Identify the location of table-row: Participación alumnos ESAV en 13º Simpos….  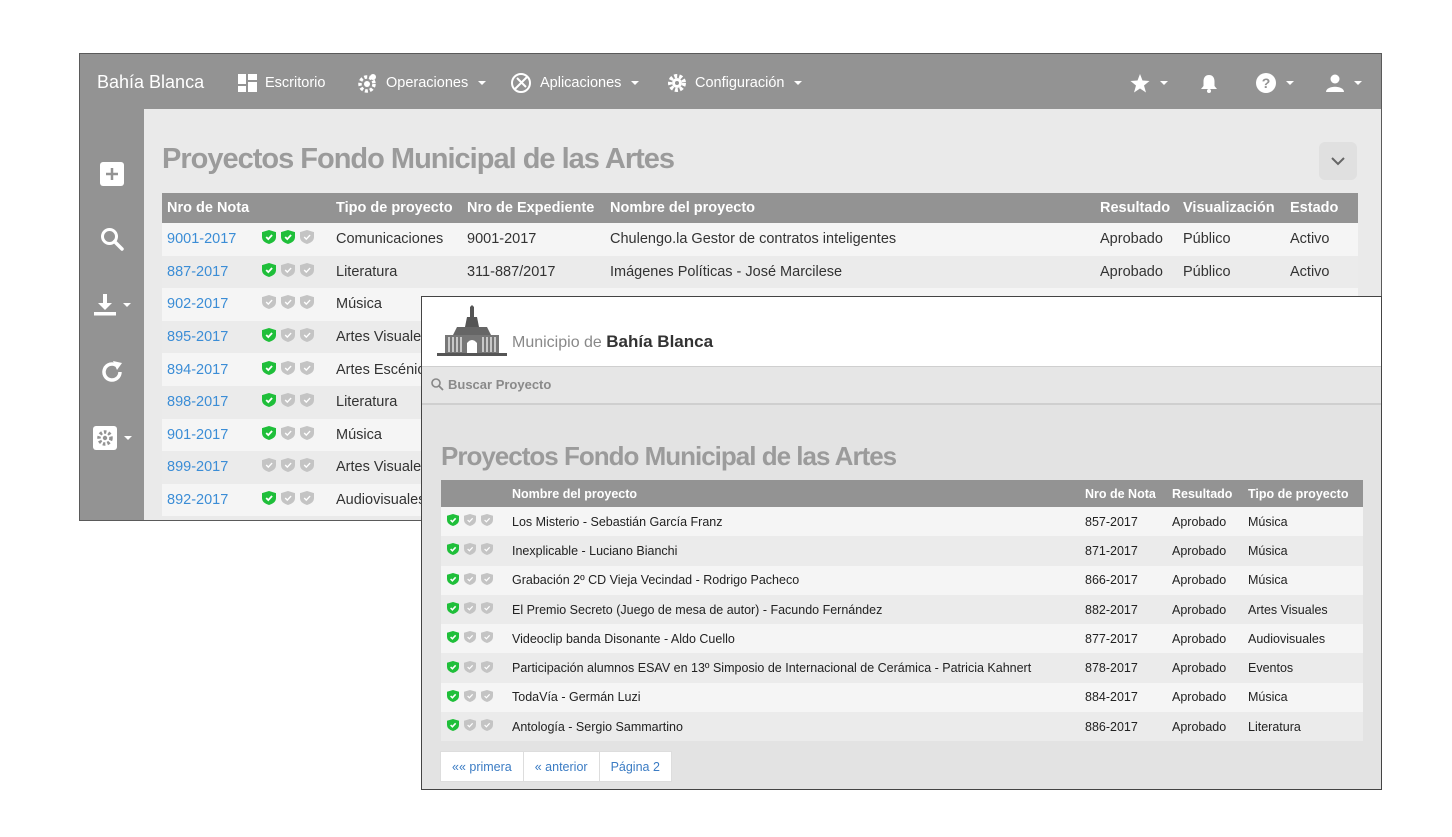
(902, 668).